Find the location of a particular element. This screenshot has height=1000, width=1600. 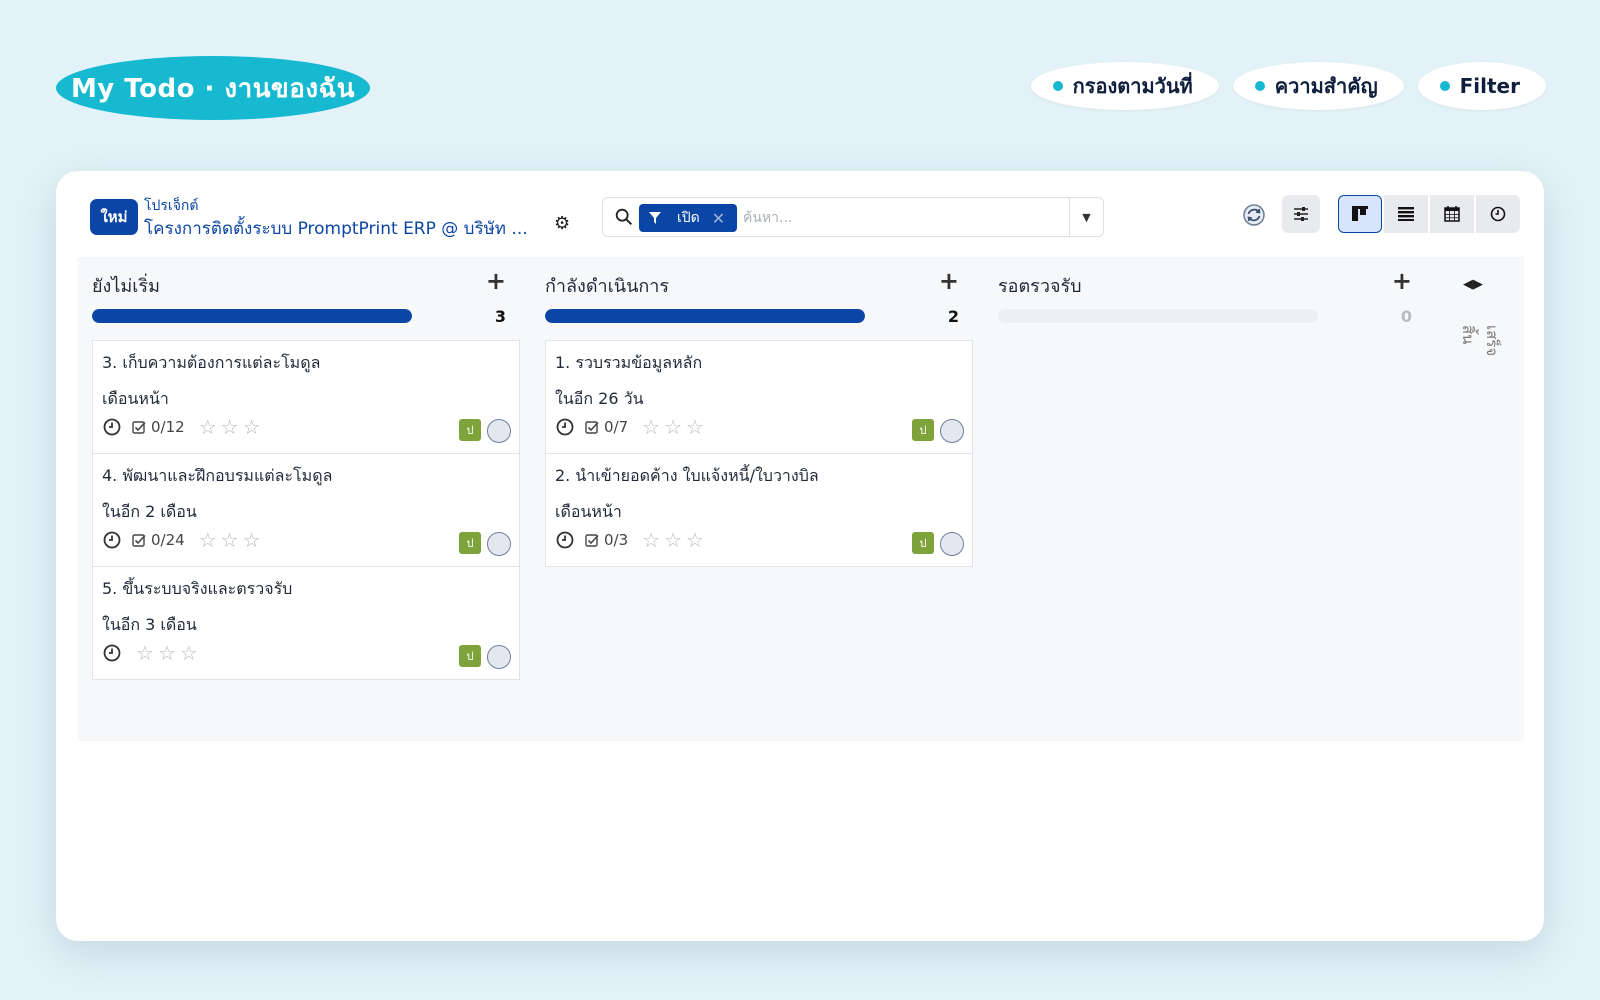

clock-icon is located at coordinates (1498, 214).